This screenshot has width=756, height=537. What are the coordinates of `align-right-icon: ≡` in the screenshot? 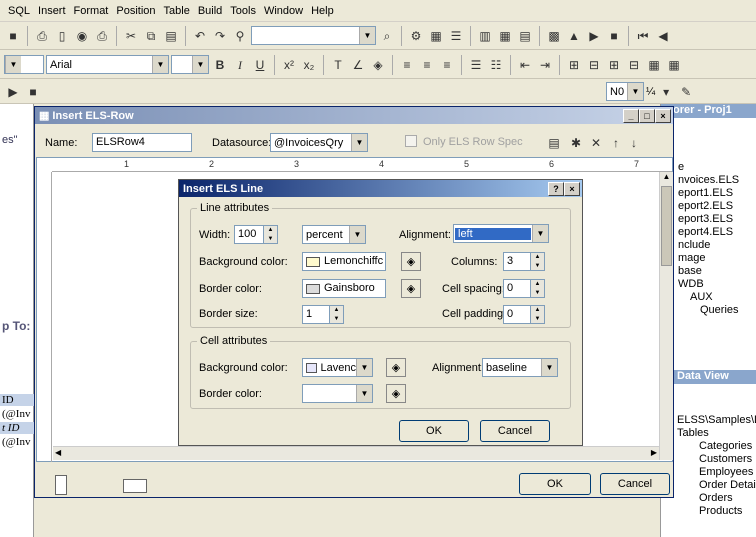 It's located at (447, 65).